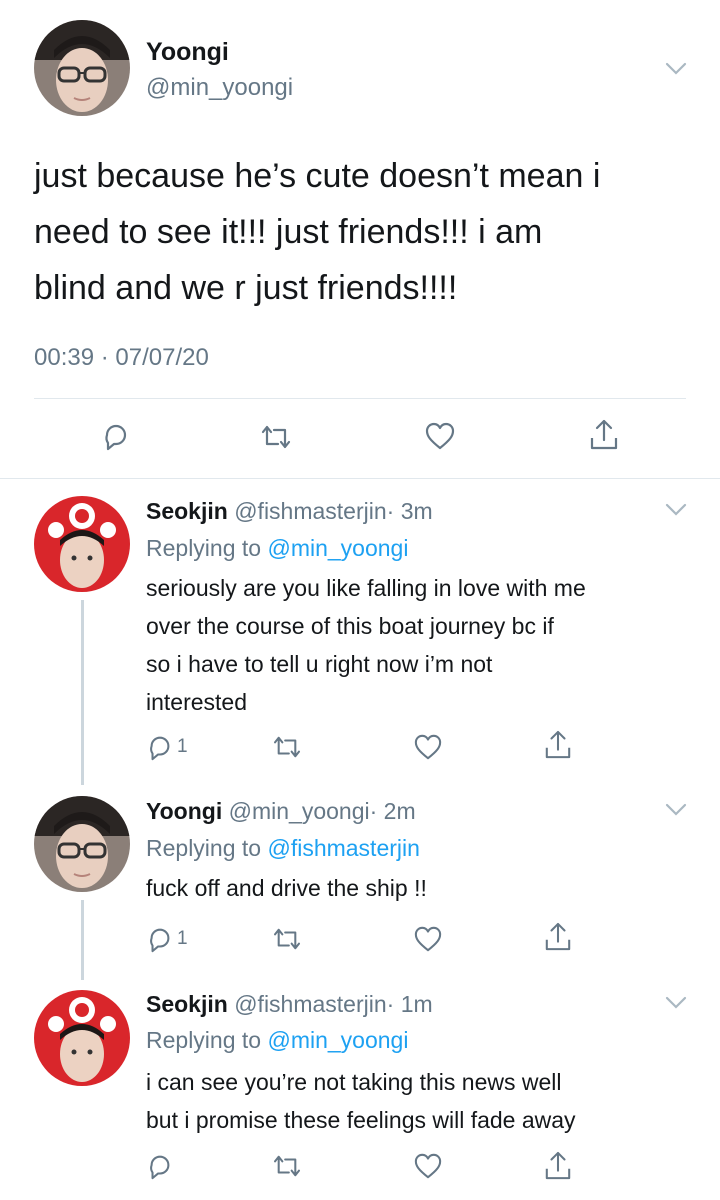 This screenshot has width=720, height=1200. I want to click on reply-header: Seokjin @fishmasterjin· 1m, so click(289, 1004).